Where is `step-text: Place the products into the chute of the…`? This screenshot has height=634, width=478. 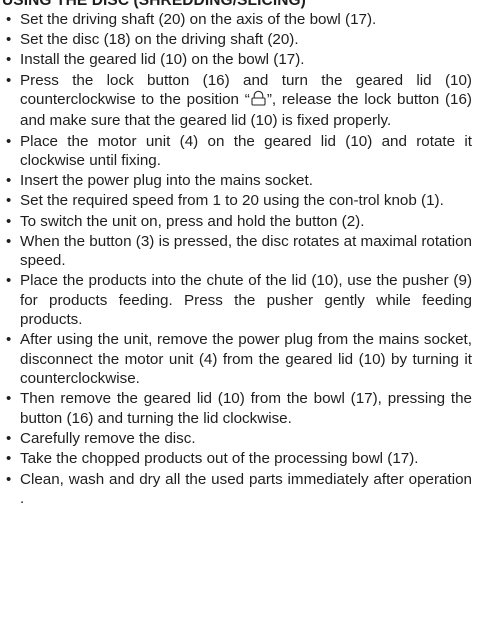 step-text: Place the products into the chute of the… is located at coordinates (246, 300).